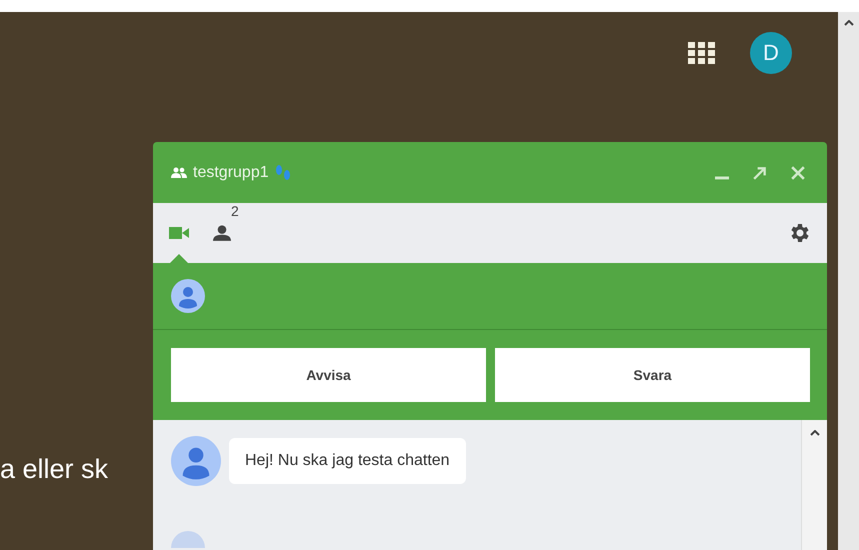 The width and height of the screenshot is (859, 550). Describe the element at coordinates (222, 233) in the screenshot. I see `person-icon` at that location.